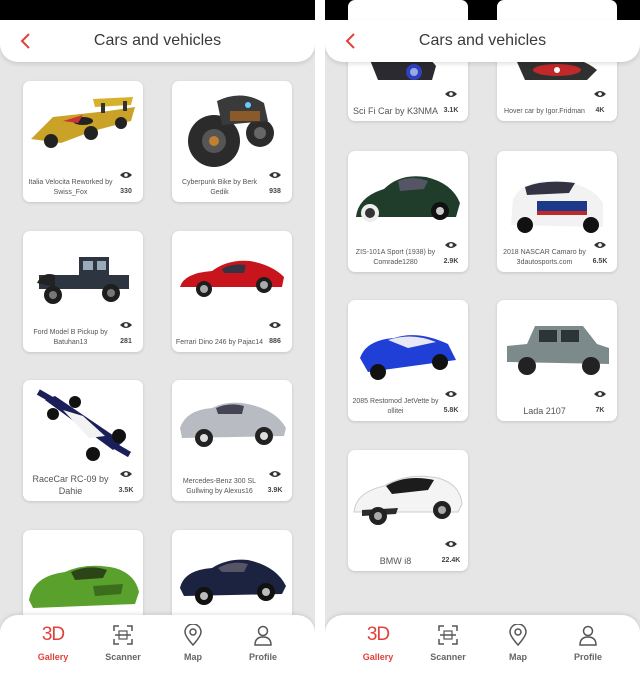 The width and height of the screenshot is (640, 675). What do you see at coordinates (126, 191) in the screenshot?
I see `view-count-value: 330` at bounding box center [126, 191].